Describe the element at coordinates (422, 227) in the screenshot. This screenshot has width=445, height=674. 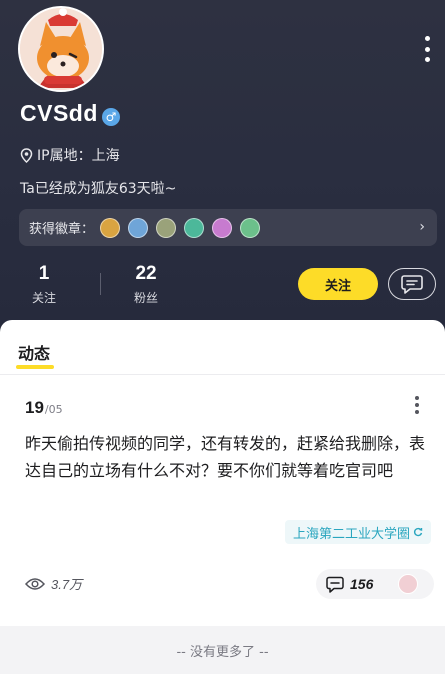
I see `chevron-right-icon: ›` at that location.